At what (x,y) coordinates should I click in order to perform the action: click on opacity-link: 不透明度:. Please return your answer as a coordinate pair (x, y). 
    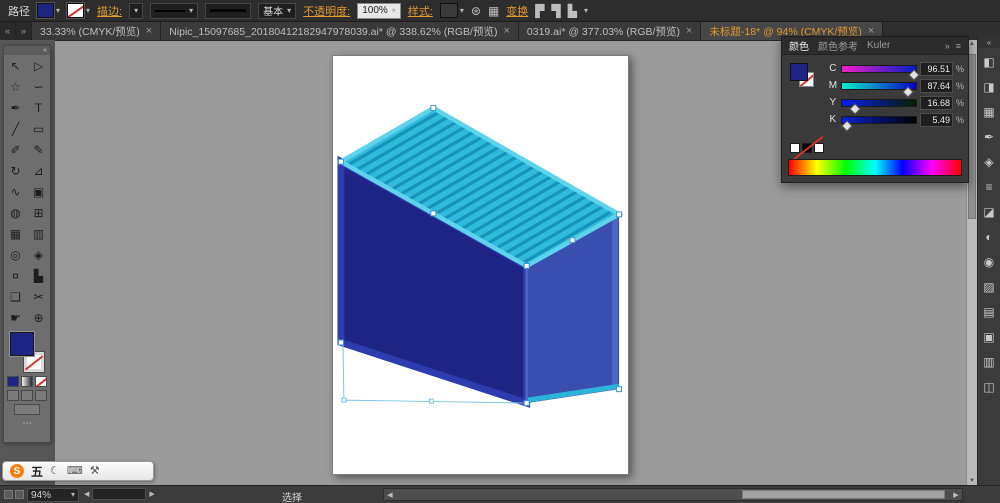
    Looking at the image, I should click on (326, 11).